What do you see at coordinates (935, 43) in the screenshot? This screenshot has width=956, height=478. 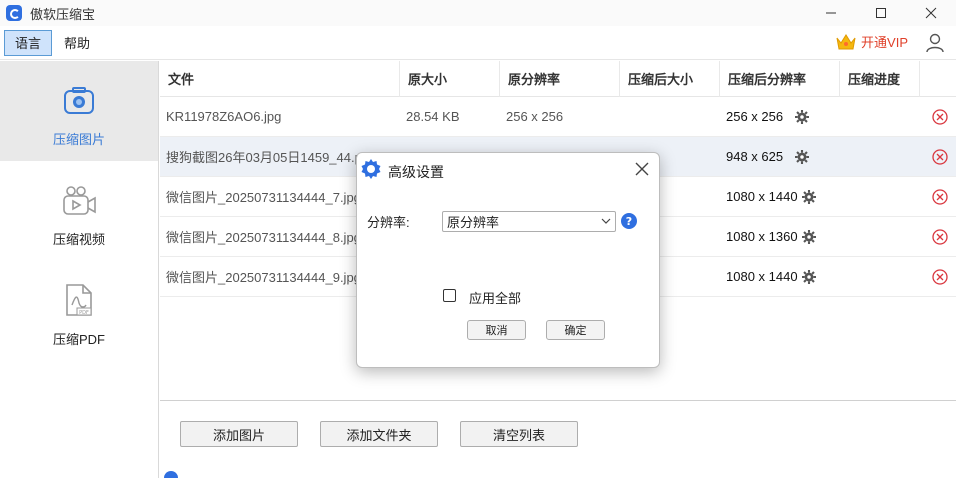 I see `user-account-icon` at bounding box center [935, 43].